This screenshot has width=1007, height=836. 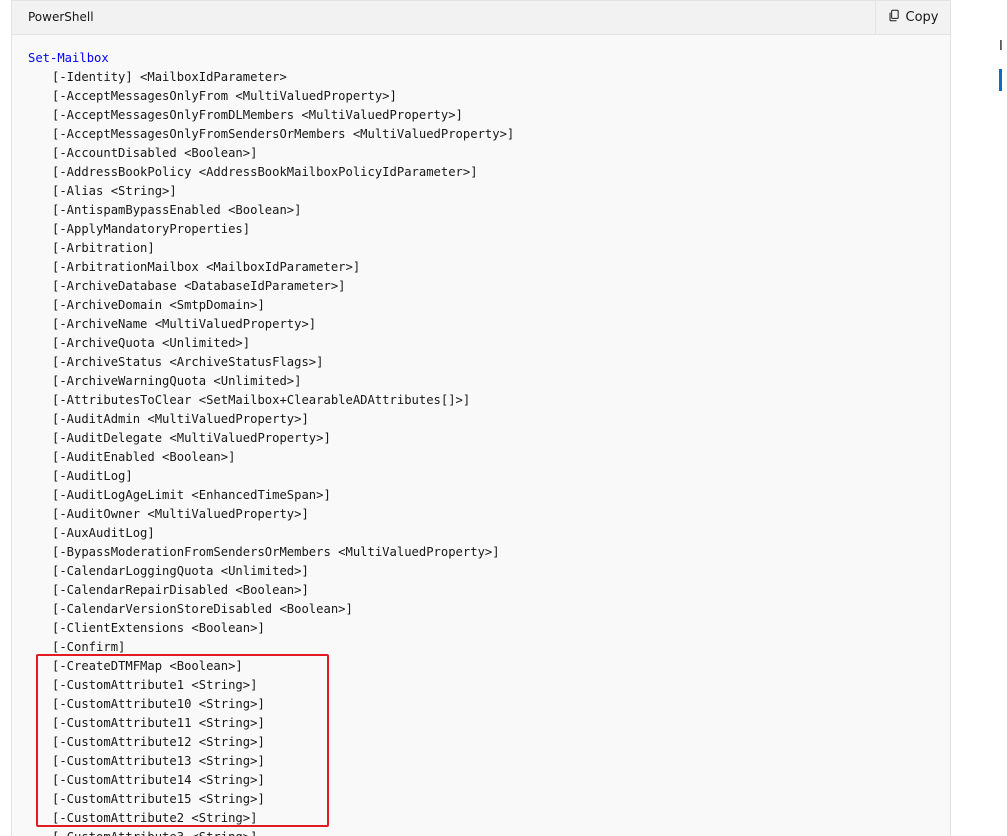 What do you see at coordinates (158, 704) in the screenshot?
I see `code-line-param: [-CustomAttribute10 <String>]` at bounding box center [158, 704].